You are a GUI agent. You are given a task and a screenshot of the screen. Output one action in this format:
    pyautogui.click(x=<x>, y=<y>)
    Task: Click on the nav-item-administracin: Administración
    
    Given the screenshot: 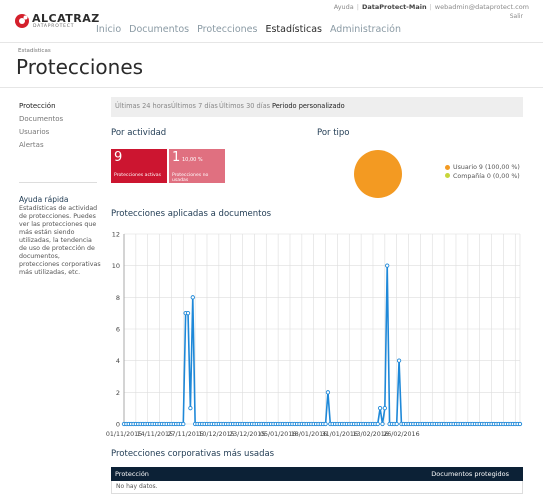 What is the action you would take?
    pyautogui.click(x=365, y=29)
    